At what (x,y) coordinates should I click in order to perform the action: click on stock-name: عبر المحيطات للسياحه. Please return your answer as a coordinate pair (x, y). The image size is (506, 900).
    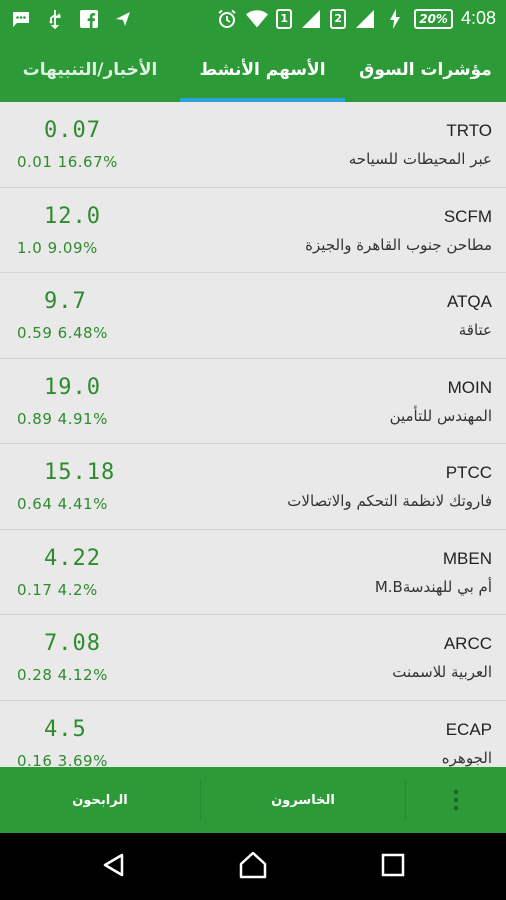
    Looking at the image, I should click on (420, 159).